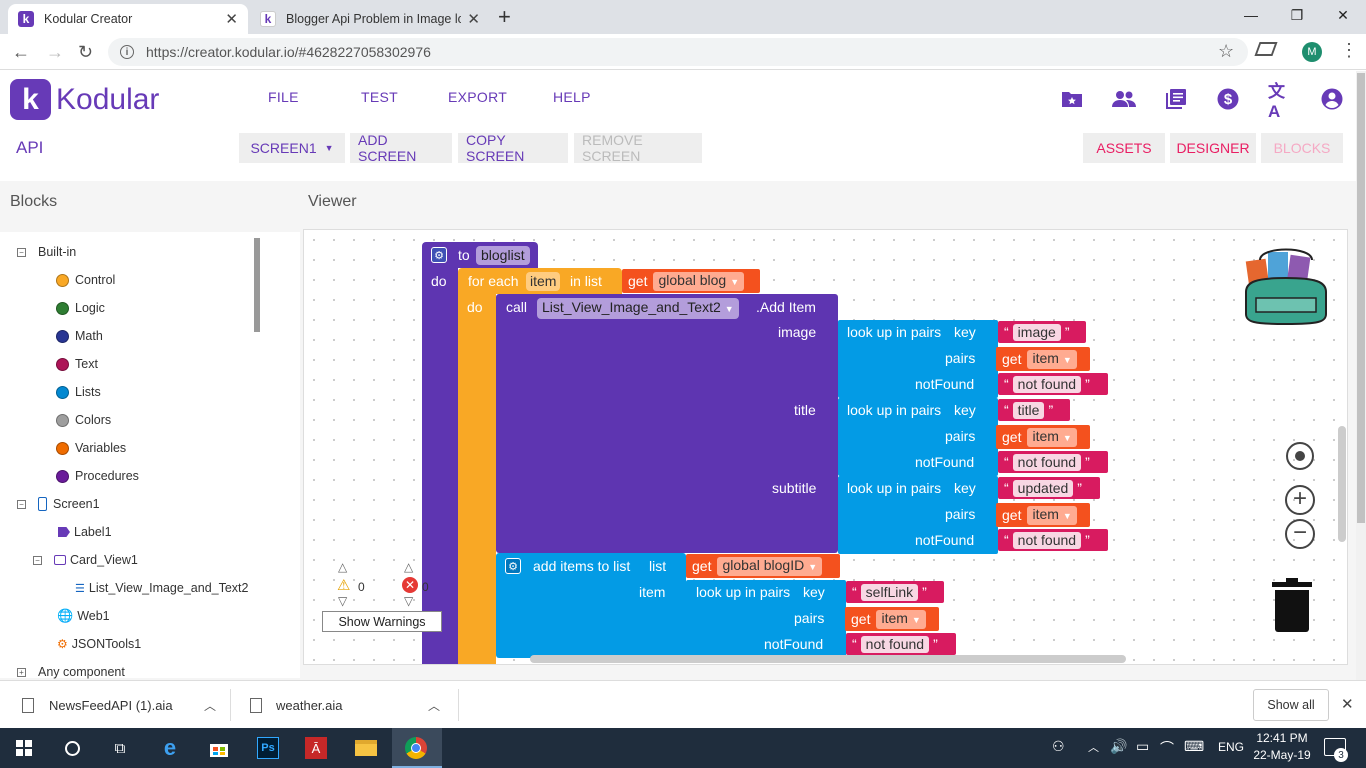 This screenshot has height=768, width=1366. I want to click on string-selflink-block: “selfLink”, so click(895, 592).